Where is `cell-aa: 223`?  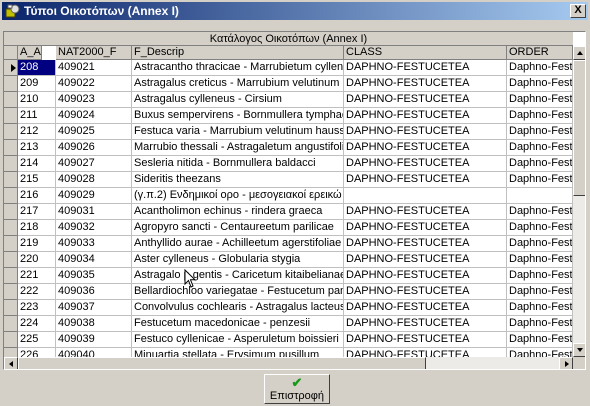
cell-aa: 223 is located at coordinates (37, 308).